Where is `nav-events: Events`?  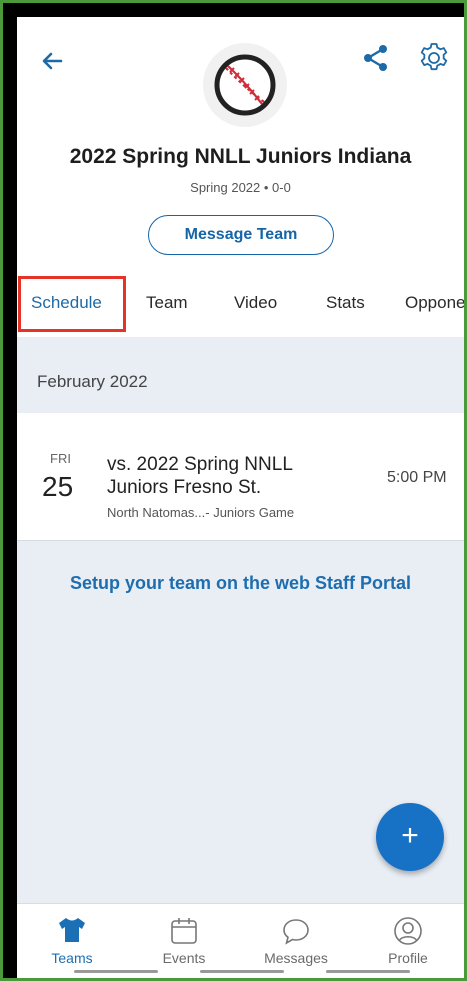 nav-events: Events is located at coordinates (184, 936).